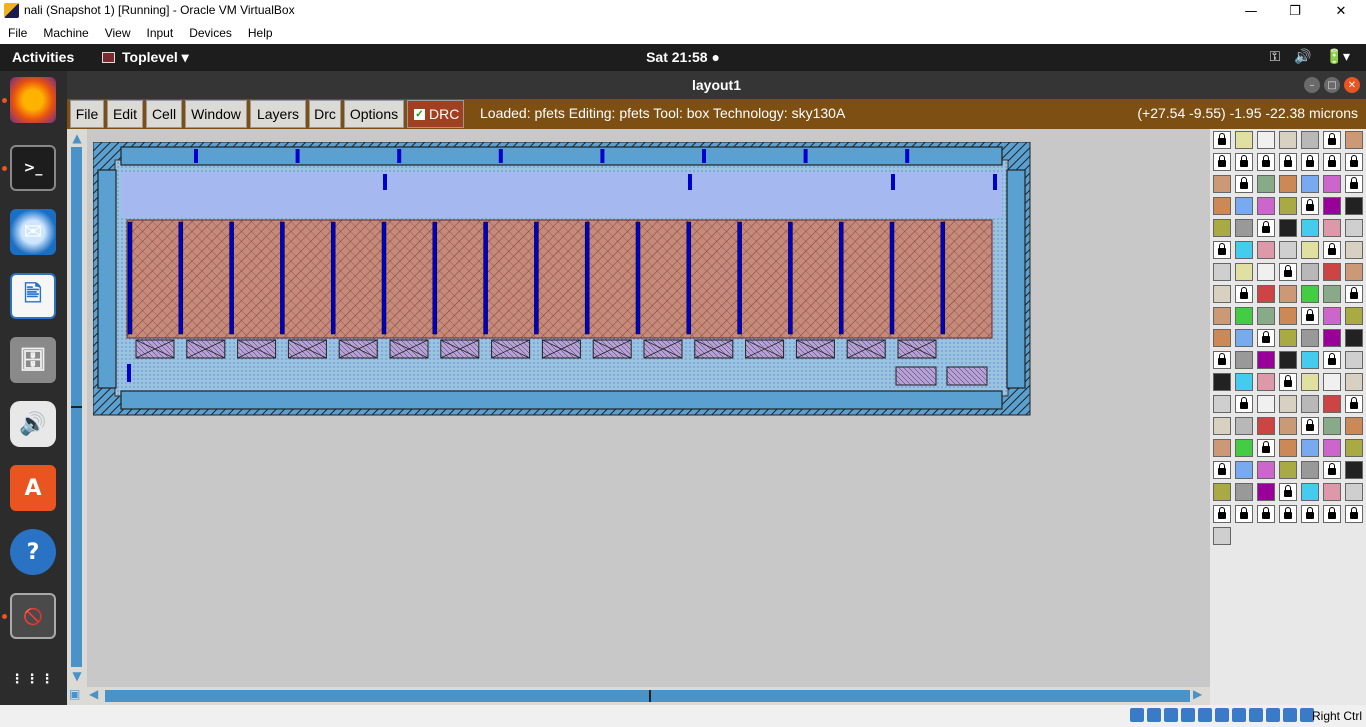  I want to click on network-status-icon, so click(1188, 715).